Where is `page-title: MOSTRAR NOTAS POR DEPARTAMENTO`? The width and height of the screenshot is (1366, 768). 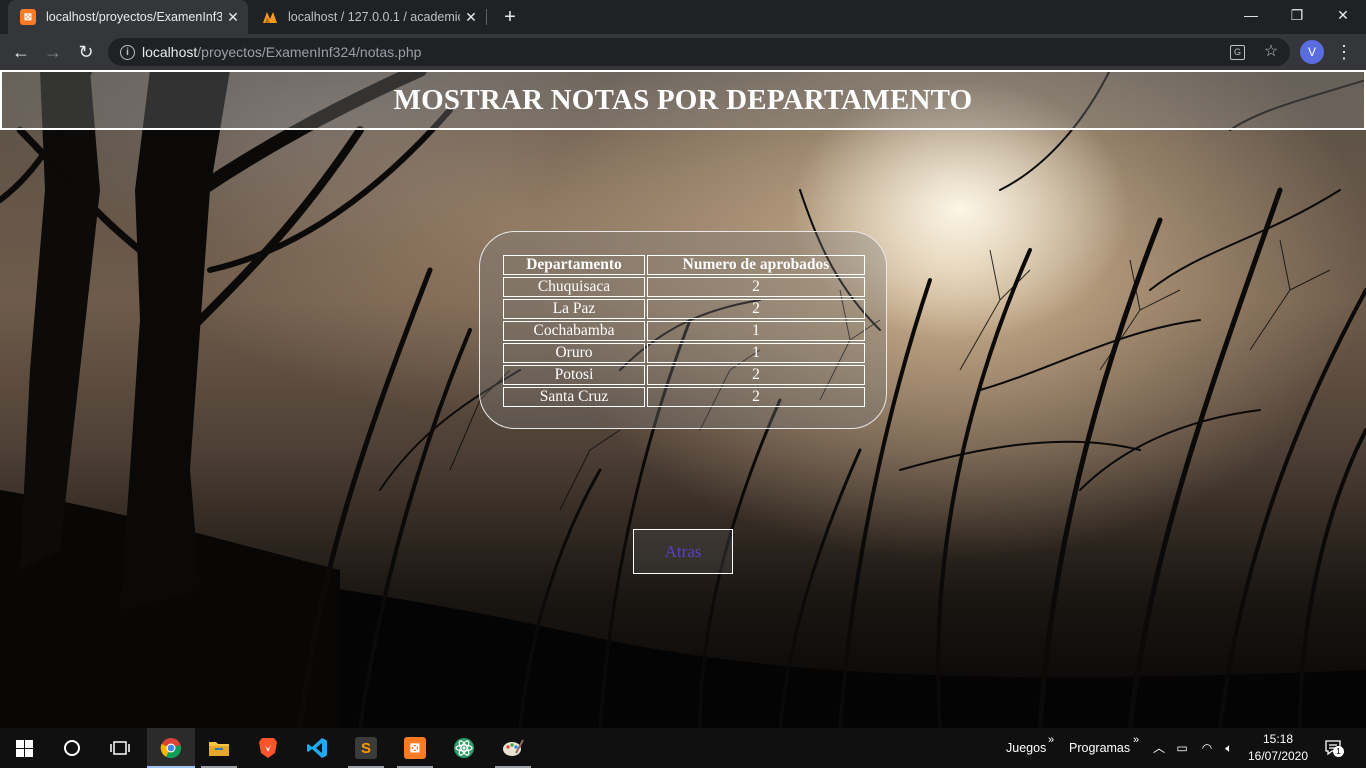
page-title: MOSTRAR NOTAS POR DEPARTAMENTO is located at coordinates (683, 99).